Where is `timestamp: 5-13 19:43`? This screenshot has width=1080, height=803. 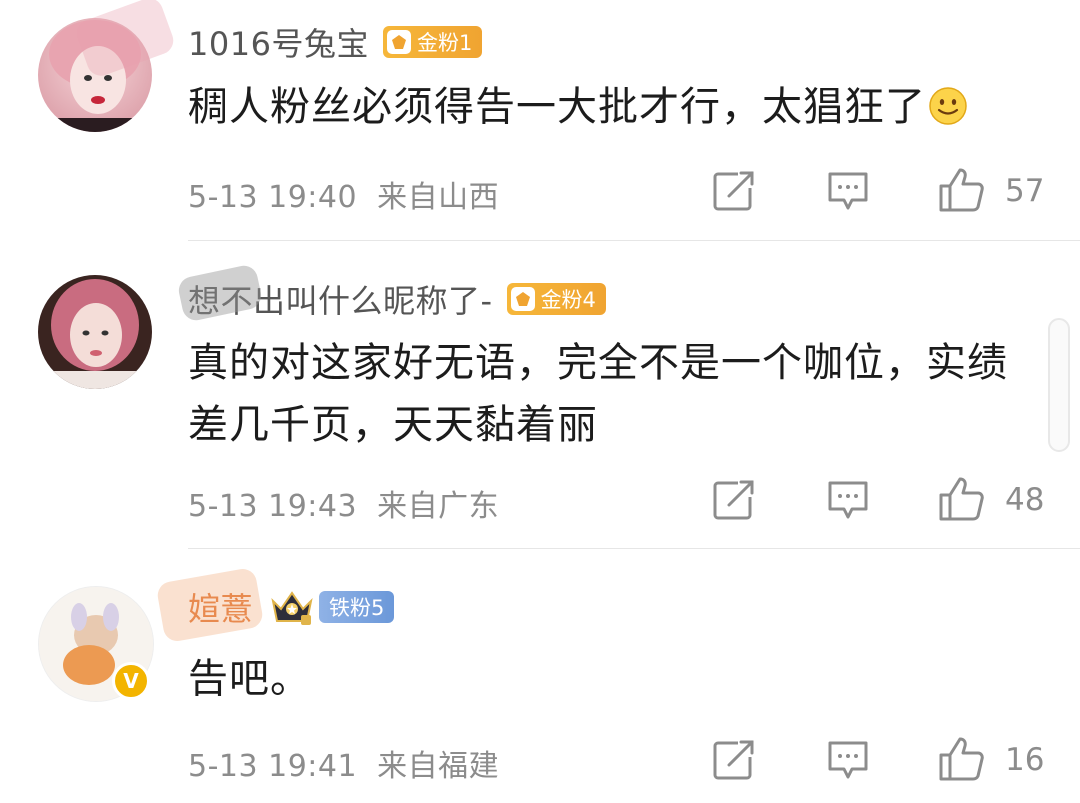 timestamp: 5-13 19:43 is located at coordinates (273, 506).